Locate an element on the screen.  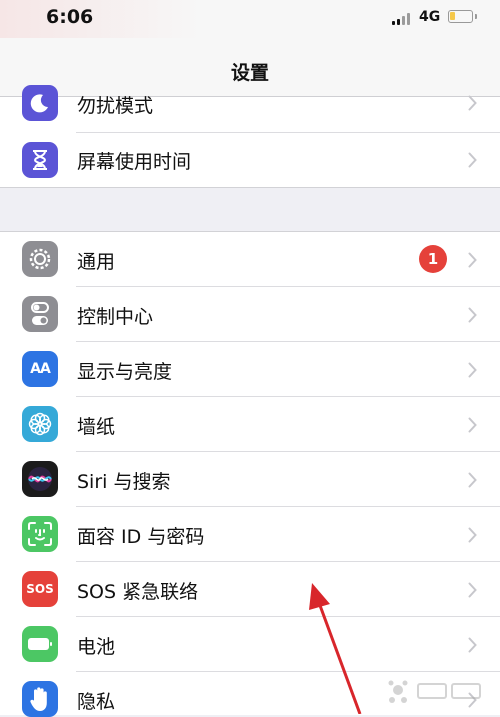
settings-row-control-center: 控制中心 is located at coordinates (250, 314).